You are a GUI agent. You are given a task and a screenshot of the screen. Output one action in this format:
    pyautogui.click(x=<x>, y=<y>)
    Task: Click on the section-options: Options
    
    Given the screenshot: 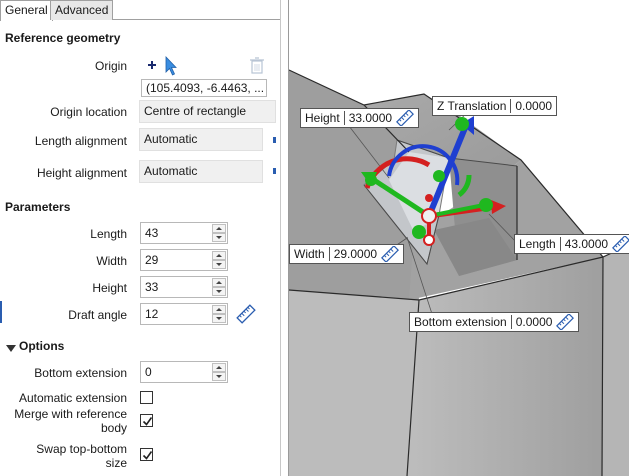 What is the action you would take?
    pyautogui.click(x=42, y=346)
    